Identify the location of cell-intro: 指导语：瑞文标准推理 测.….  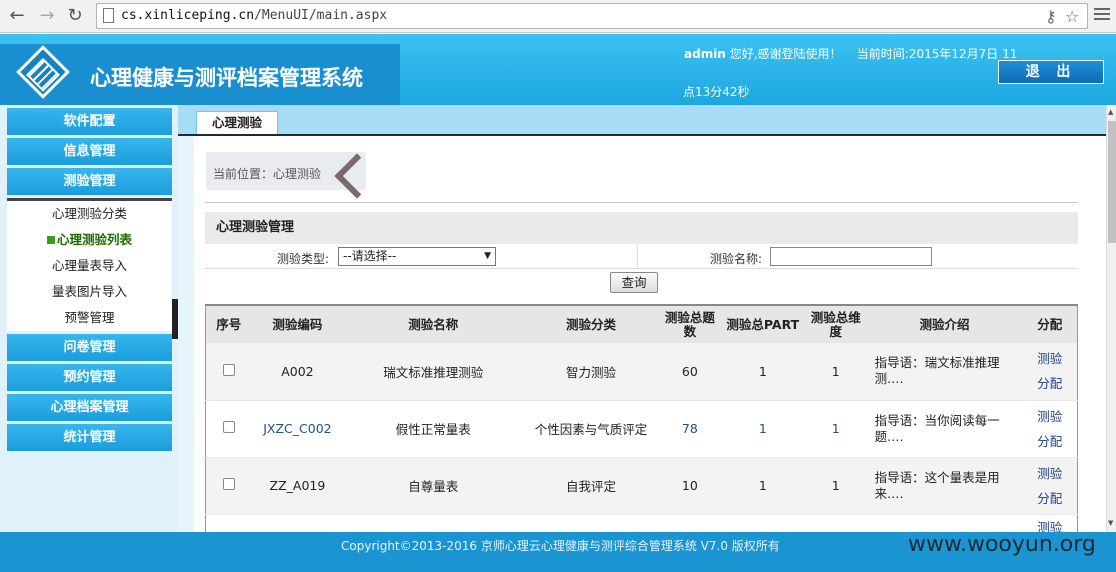
(944, 372).